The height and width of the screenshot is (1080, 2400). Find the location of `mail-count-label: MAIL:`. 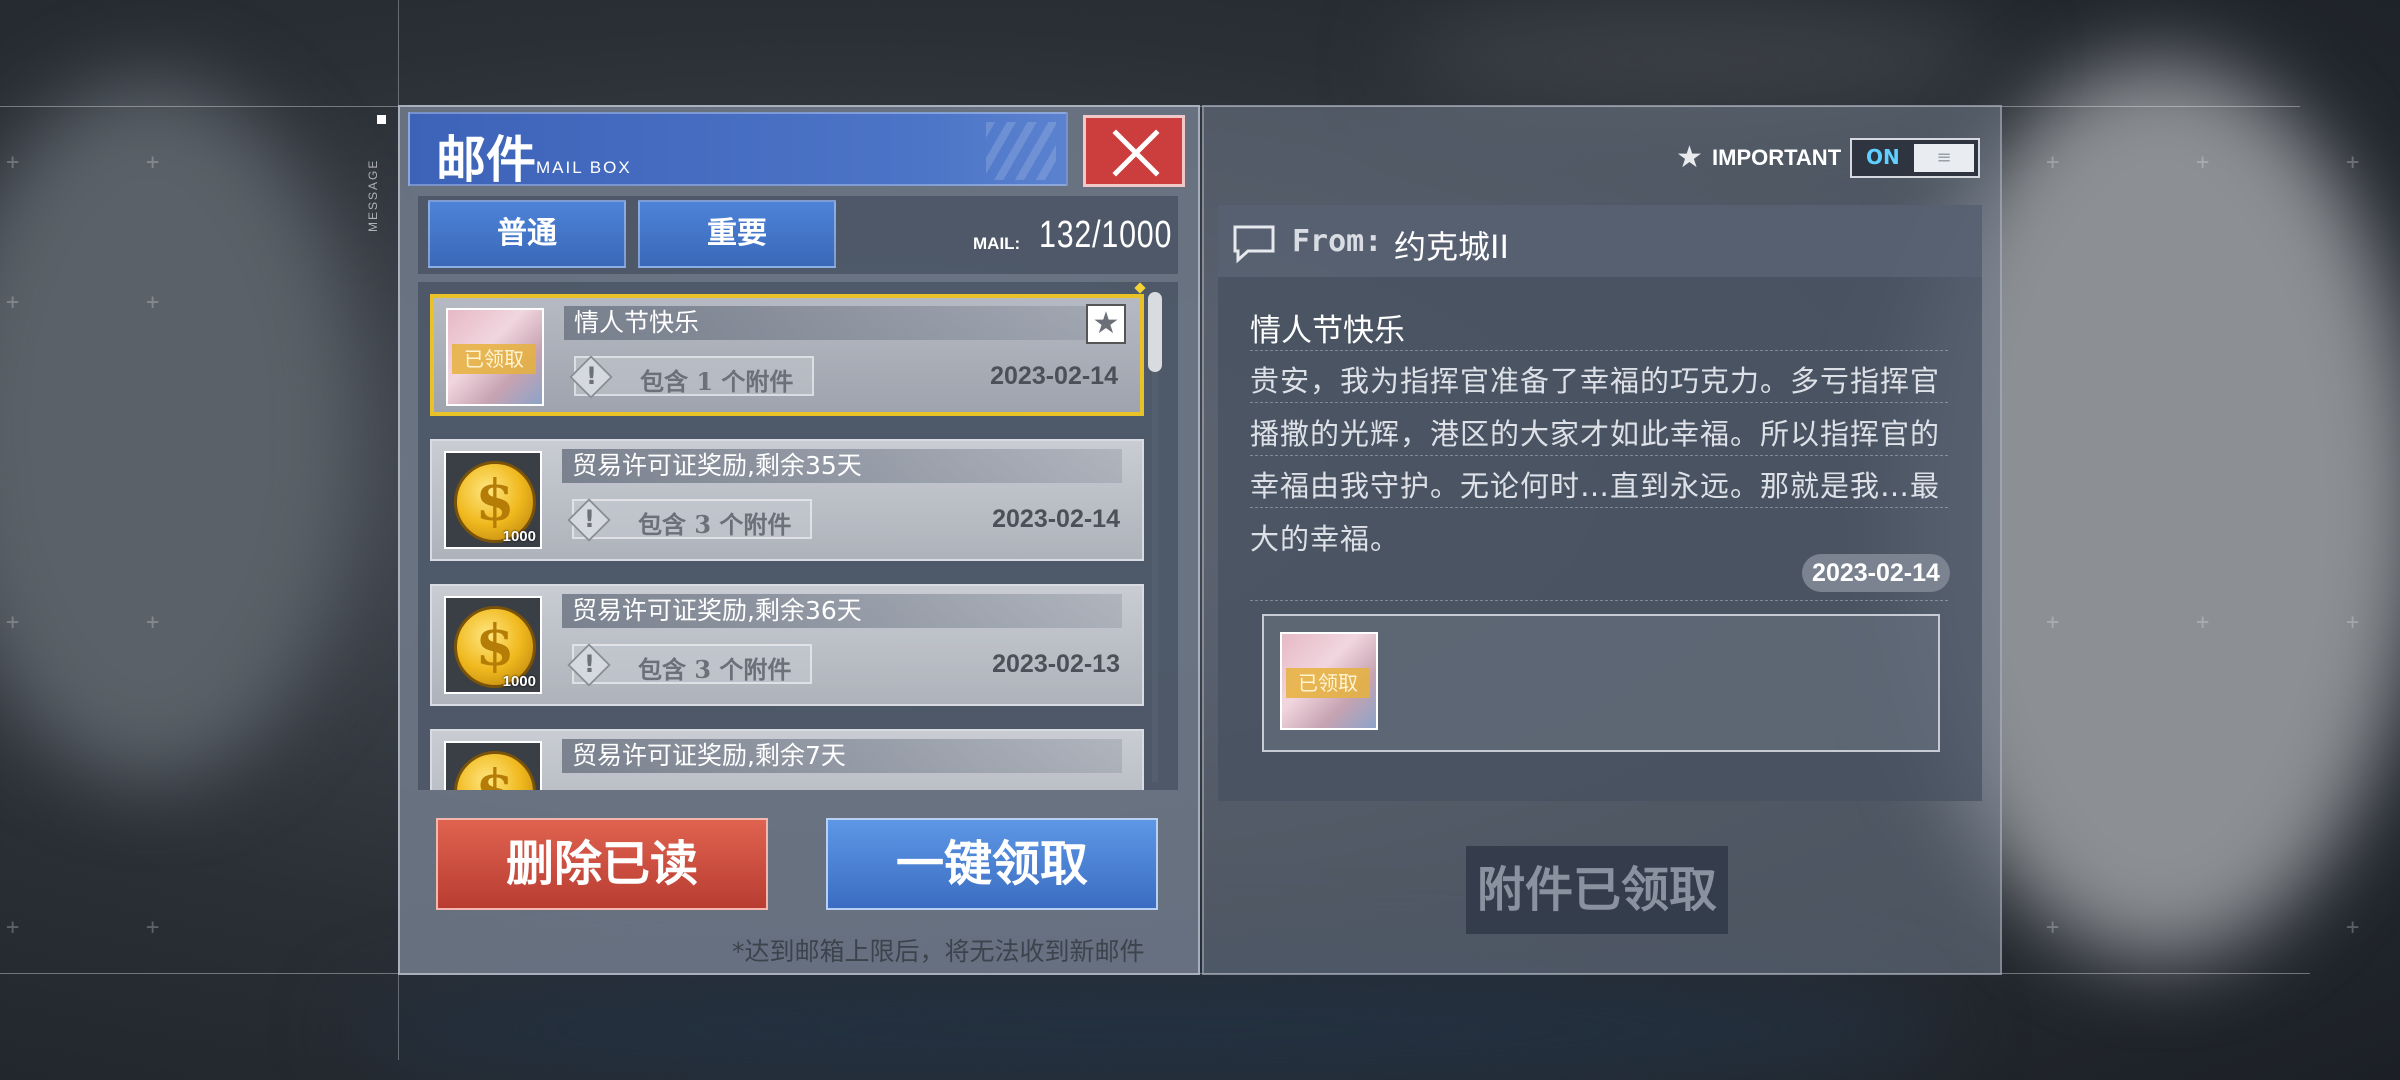

mail-count-label: MAIL: is located at coordinates (997, 243).